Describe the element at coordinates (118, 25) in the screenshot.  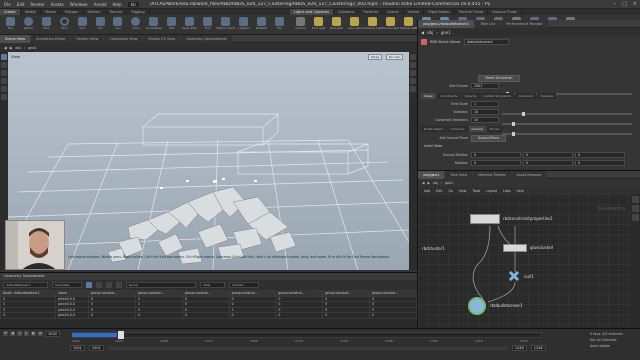
I see `tool-line: Line` at that location.